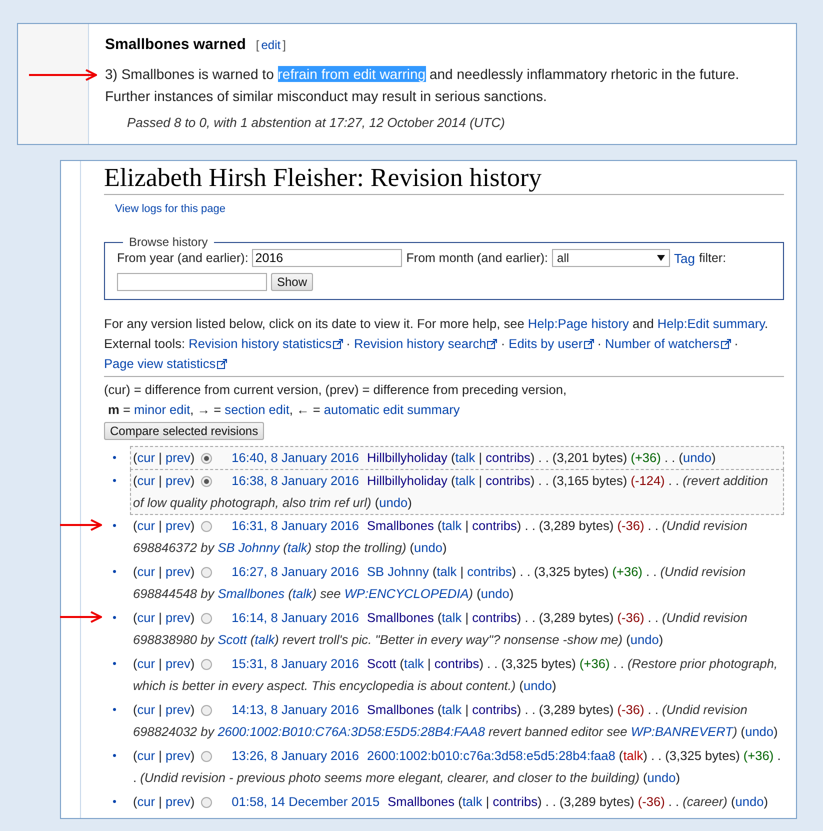 The height and width of the screenshot is (831, 823). I want to click on link: minor edit, so click(162, 409).